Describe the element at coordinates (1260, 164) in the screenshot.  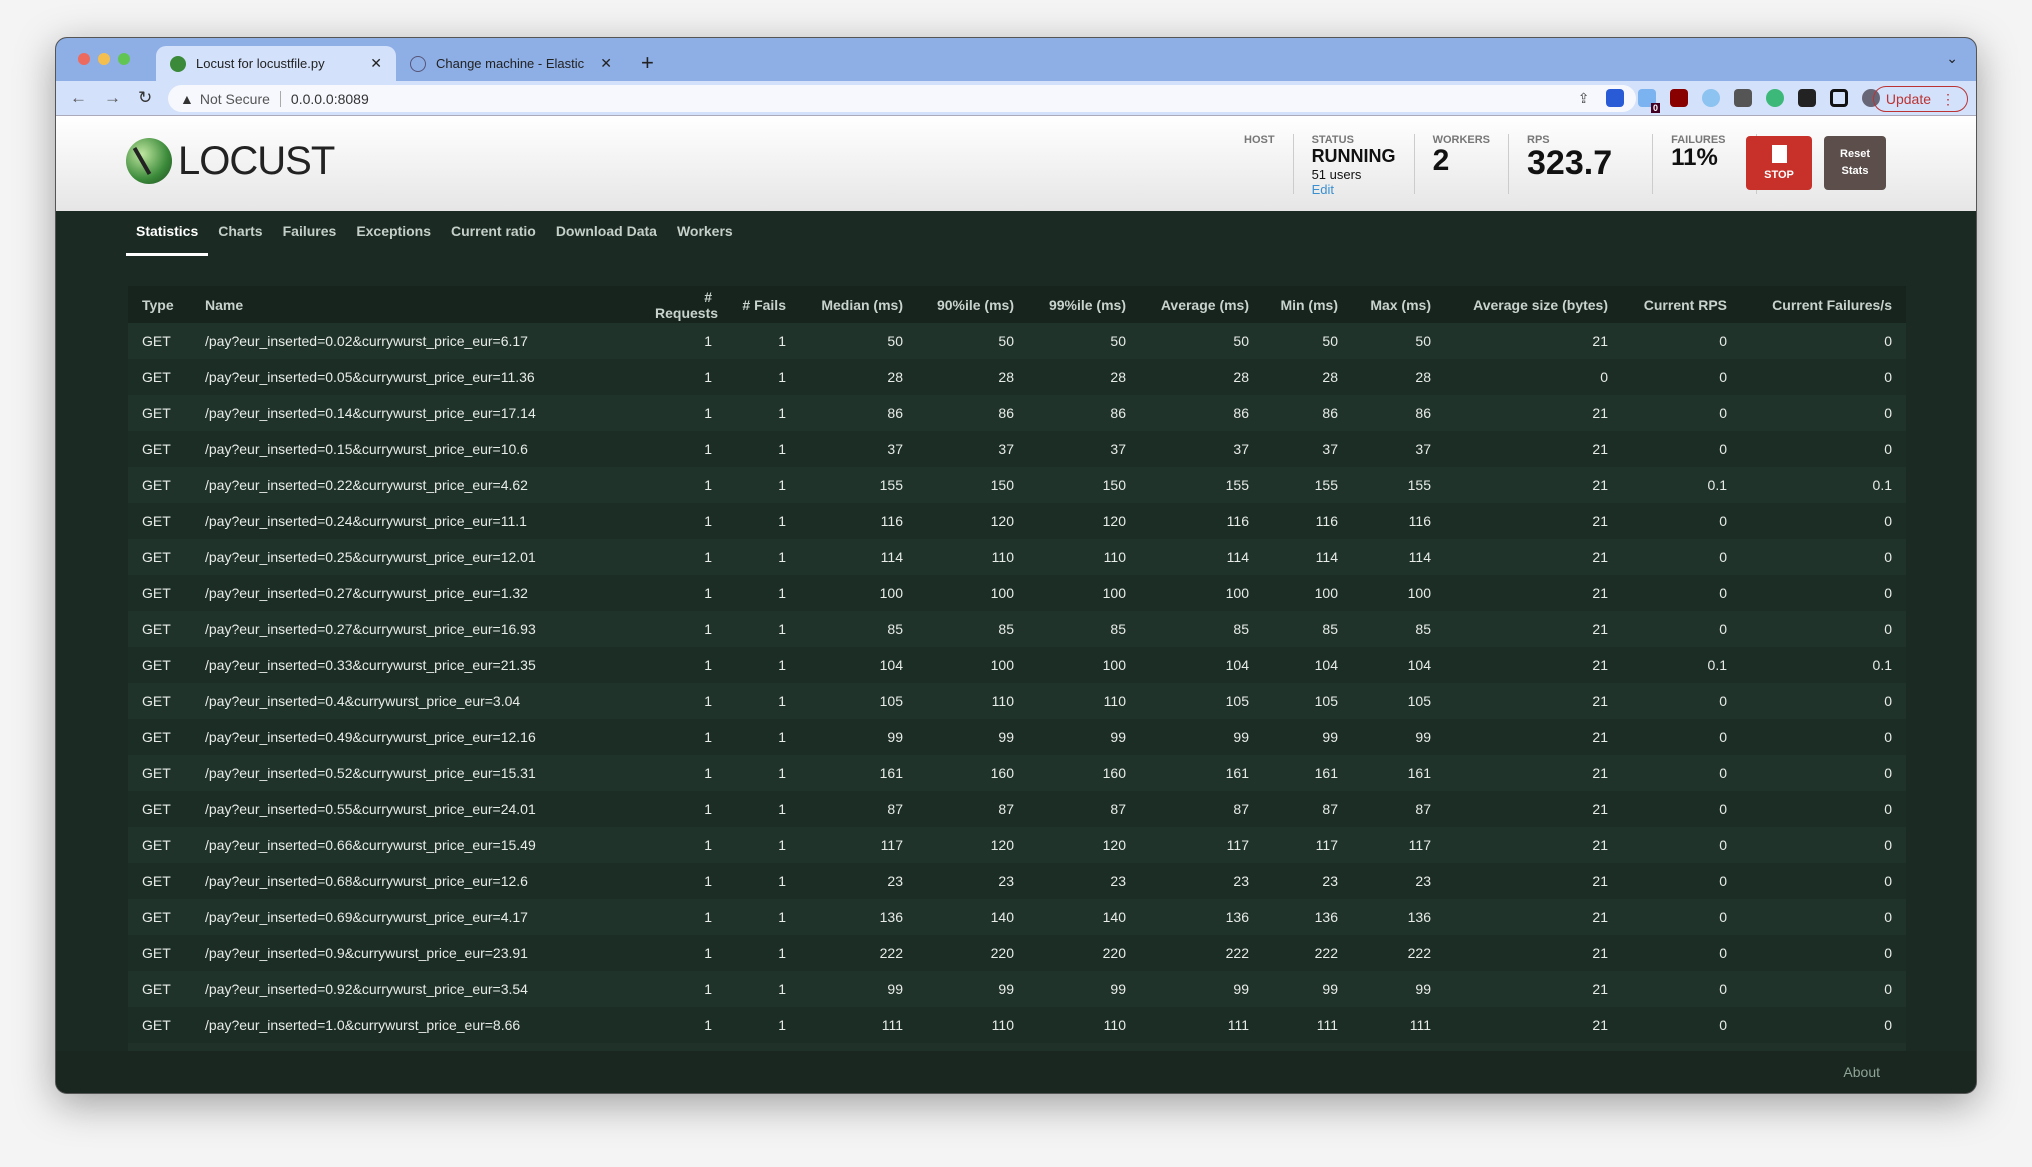
I see `host-stat: HOST` at that location.